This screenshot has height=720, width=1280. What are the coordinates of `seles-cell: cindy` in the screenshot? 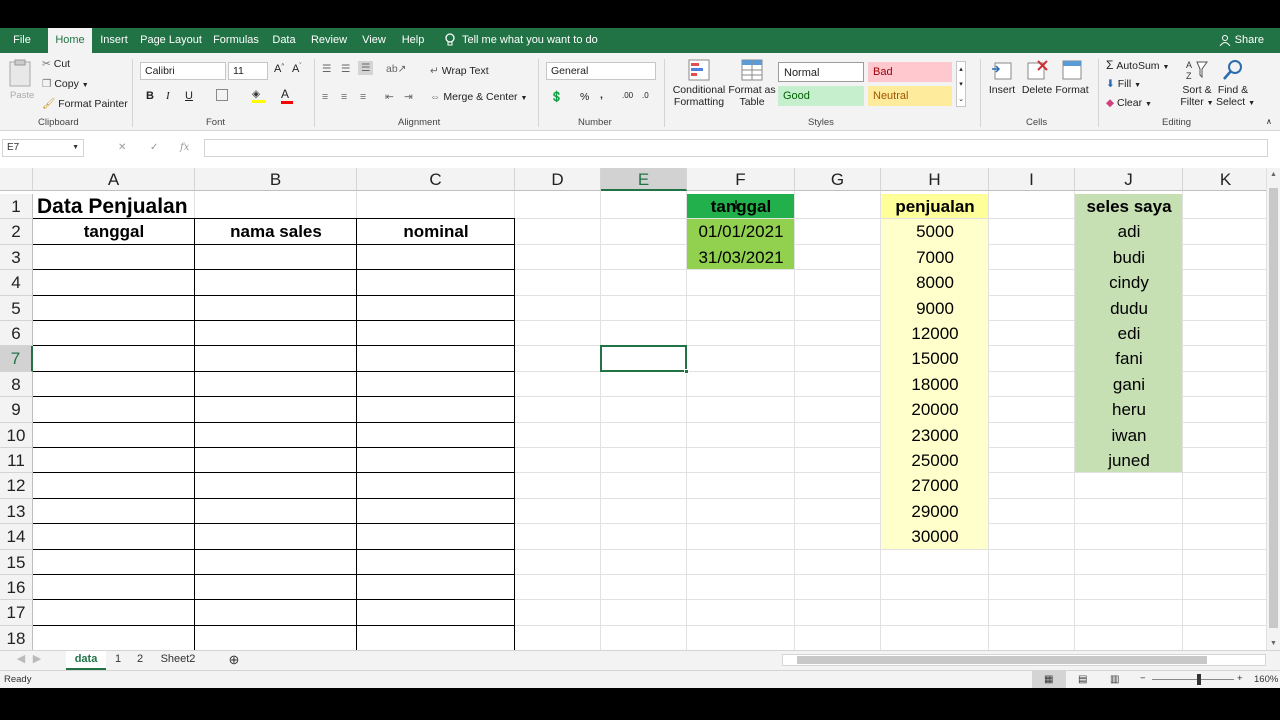 It's located at (1129, 282).